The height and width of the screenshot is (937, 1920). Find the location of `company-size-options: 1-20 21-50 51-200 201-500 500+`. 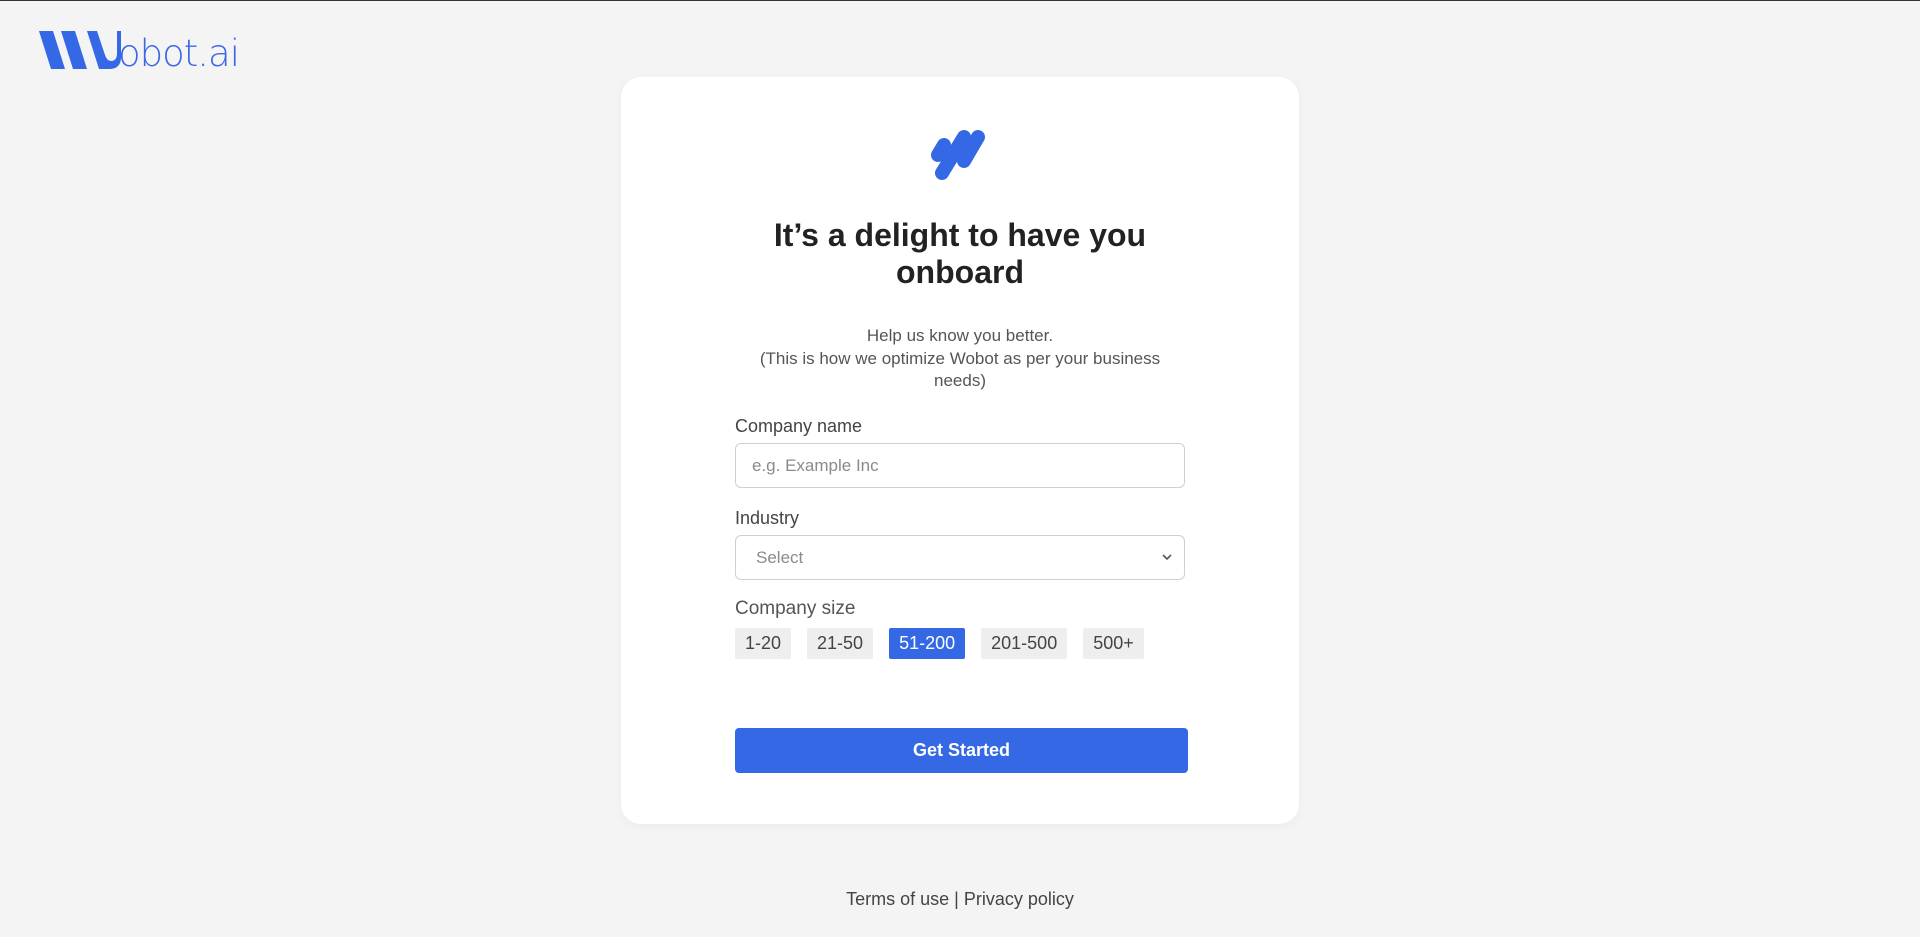

company-size-options: 1-20 21-50 51-200 201-500 500+ is located at coordinates (939, 643).